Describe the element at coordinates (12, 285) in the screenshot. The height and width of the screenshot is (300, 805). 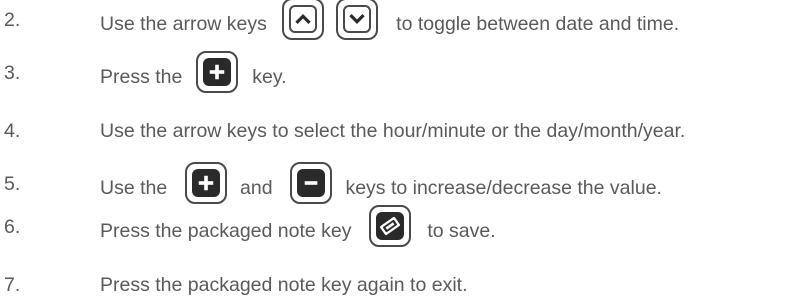
I see `step-number: 7.` at that location.